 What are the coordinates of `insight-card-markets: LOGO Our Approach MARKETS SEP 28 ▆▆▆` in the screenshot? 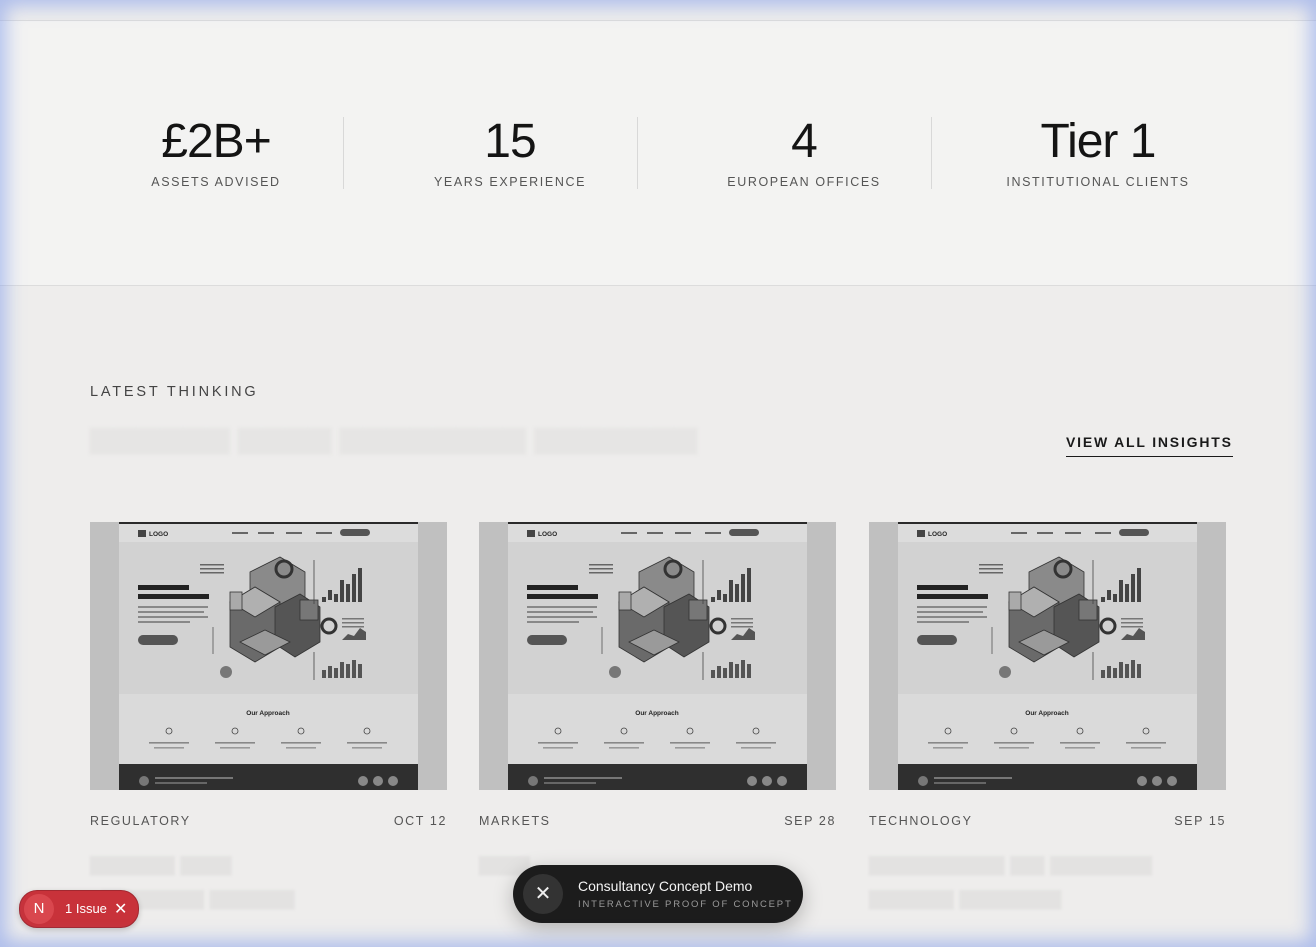 It's located at (657, 701).